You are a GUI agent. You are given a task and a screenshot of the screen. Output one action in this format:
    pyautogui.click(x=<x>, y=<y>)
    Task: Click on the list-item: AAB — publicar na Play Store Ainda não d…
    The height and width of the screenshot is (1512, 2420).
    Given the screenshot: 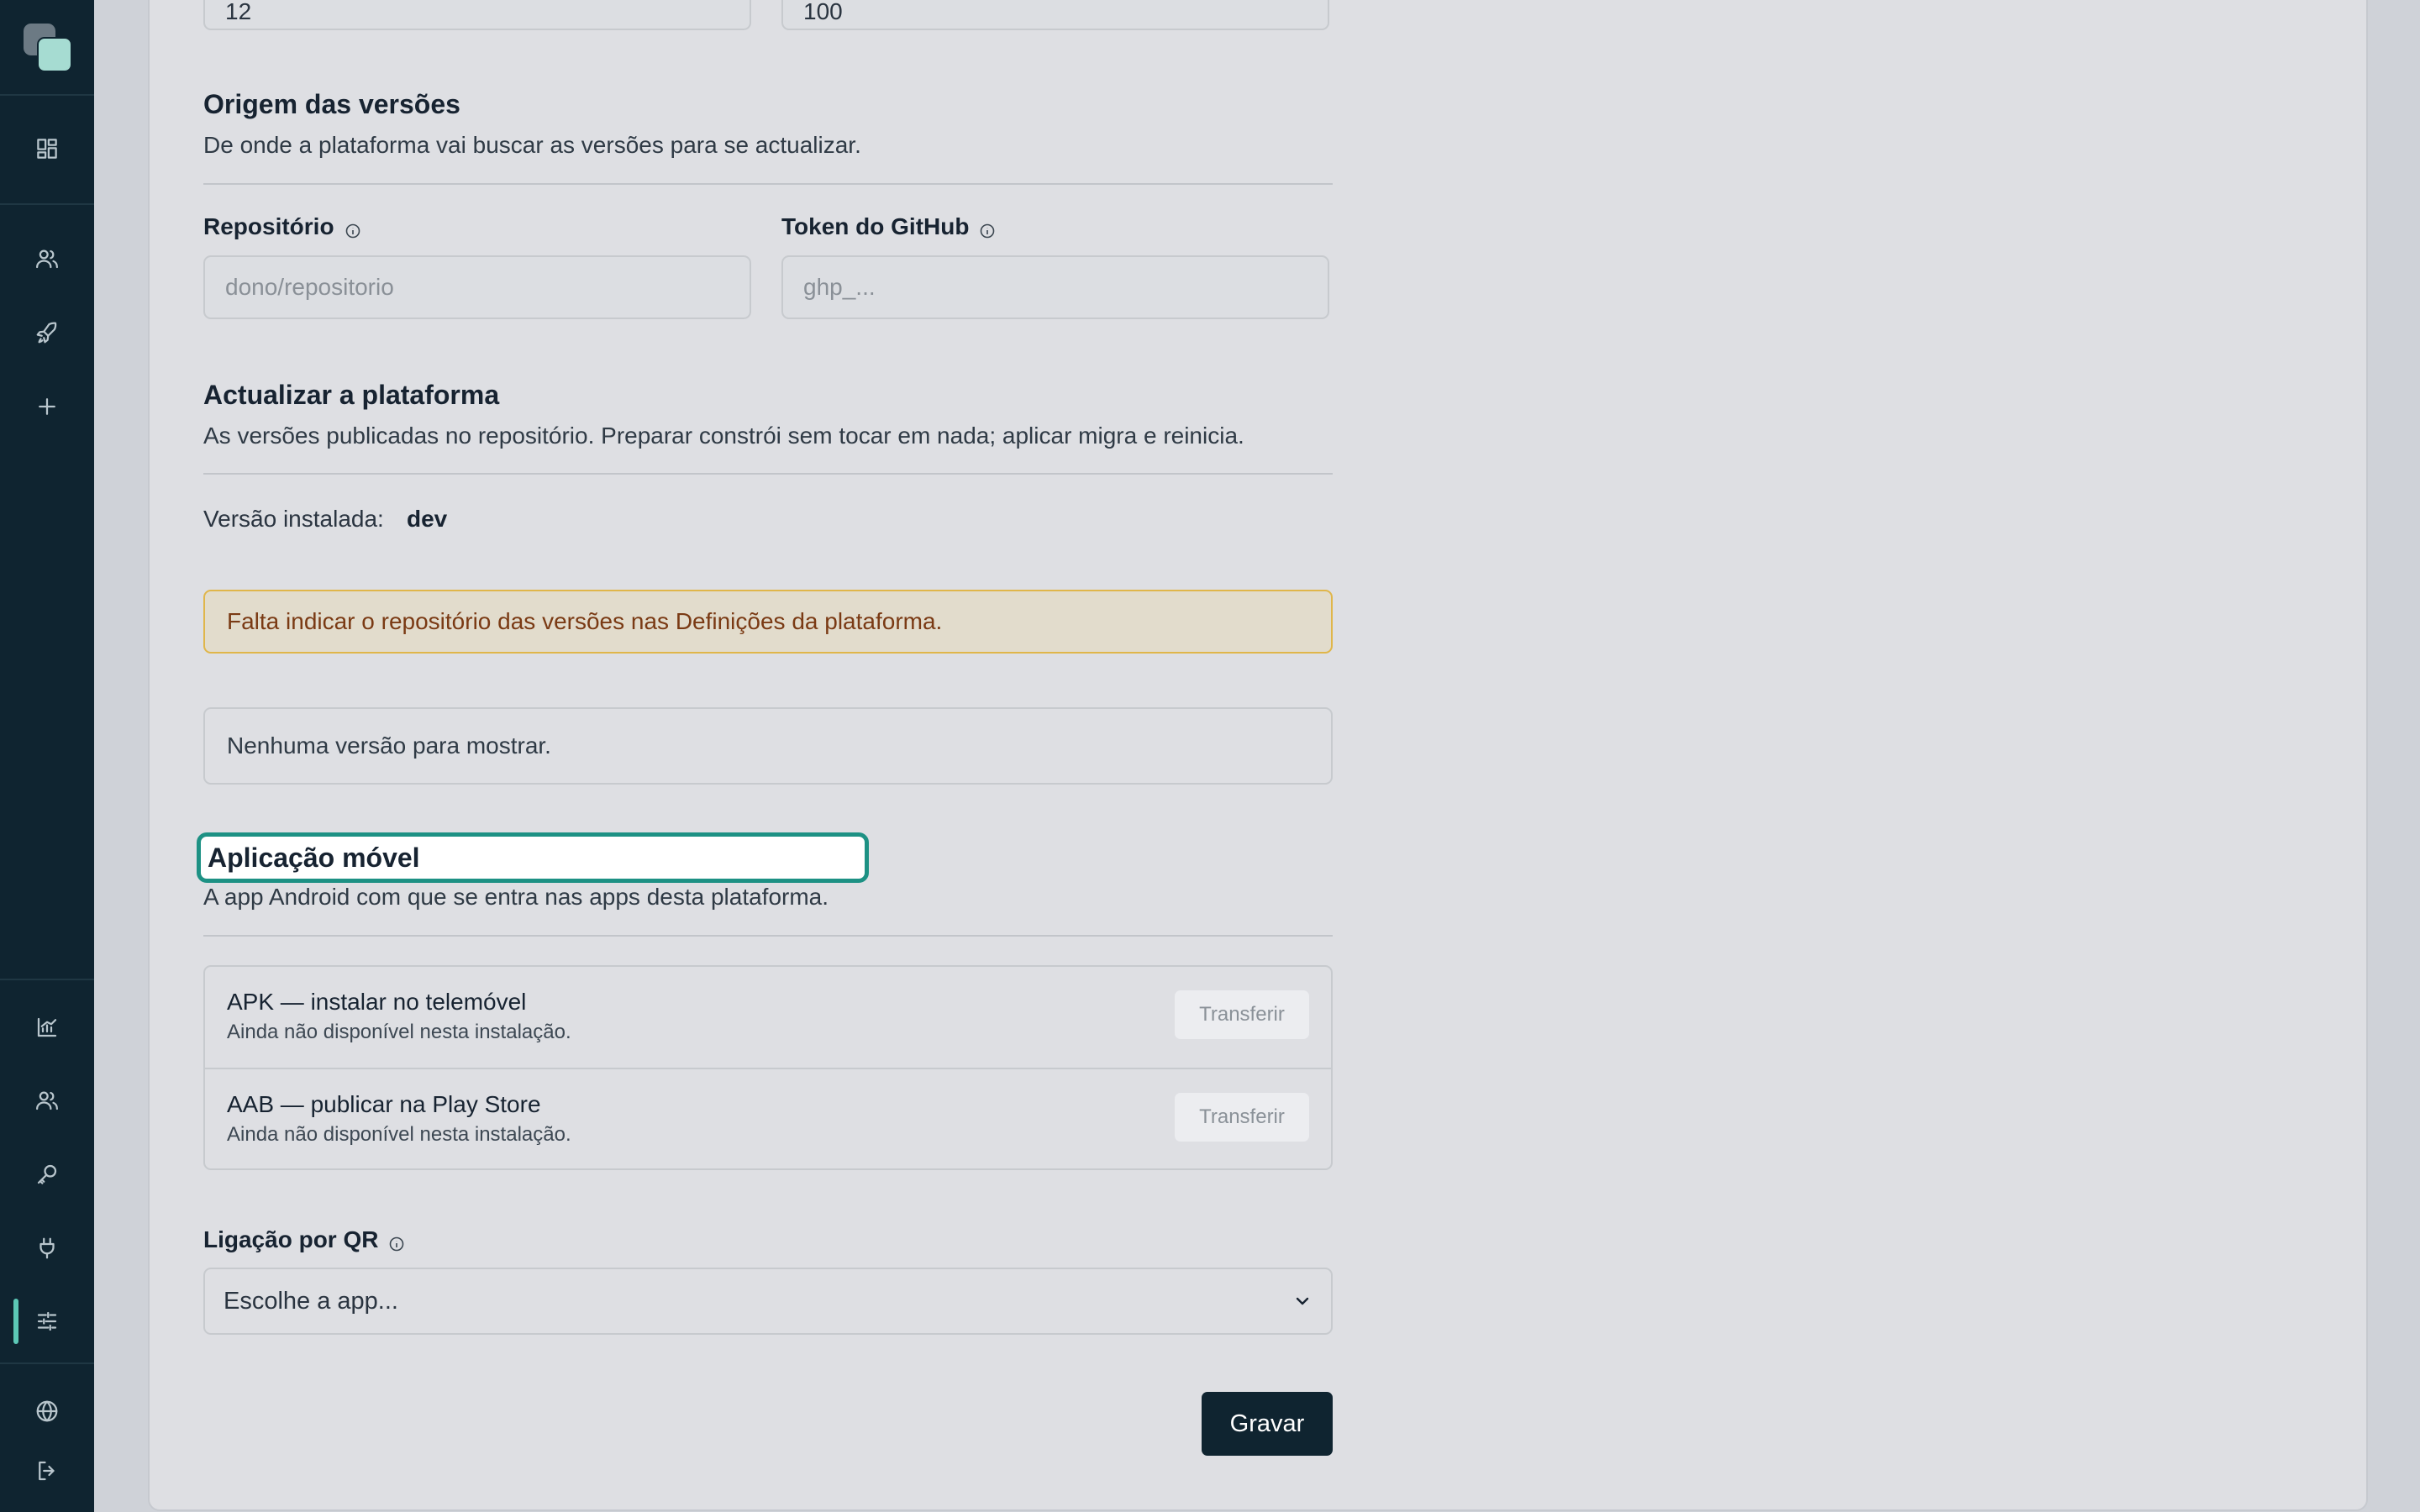 What is the action you would take?
    pyautogui.click(x=768, y=1119)
    